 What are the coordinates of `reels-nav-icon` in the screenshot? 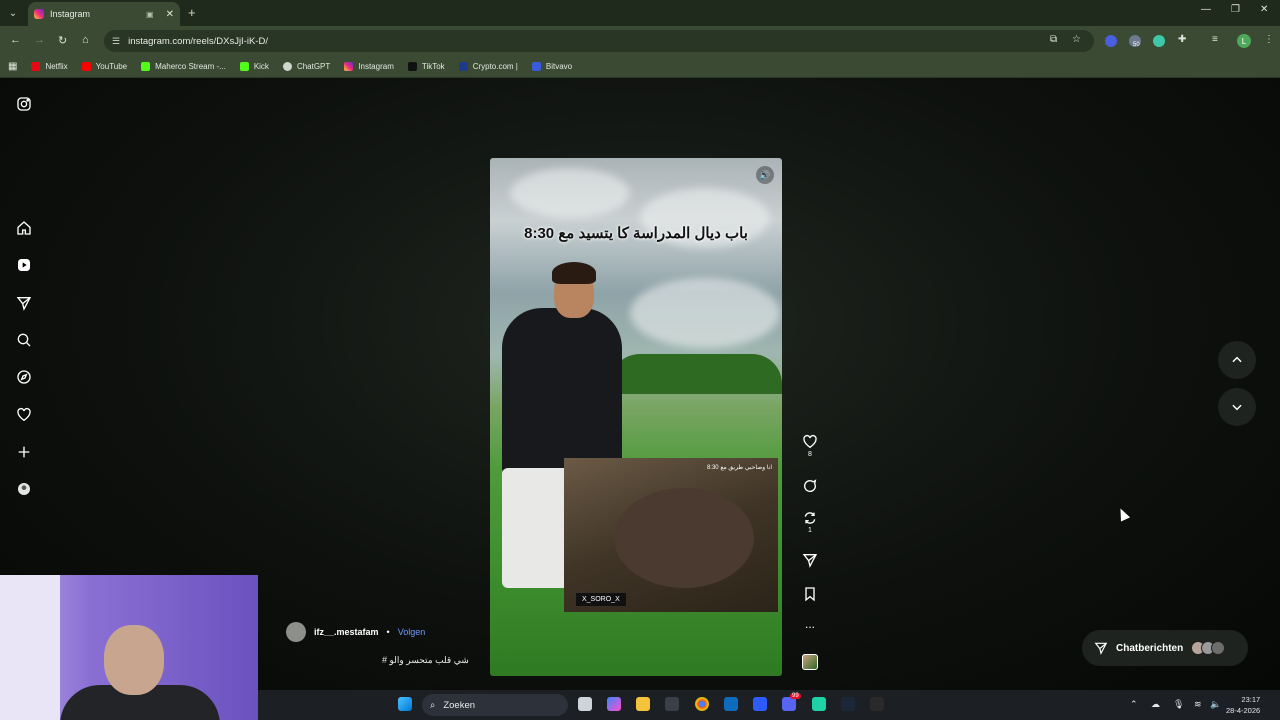 It's located at (24, 265).